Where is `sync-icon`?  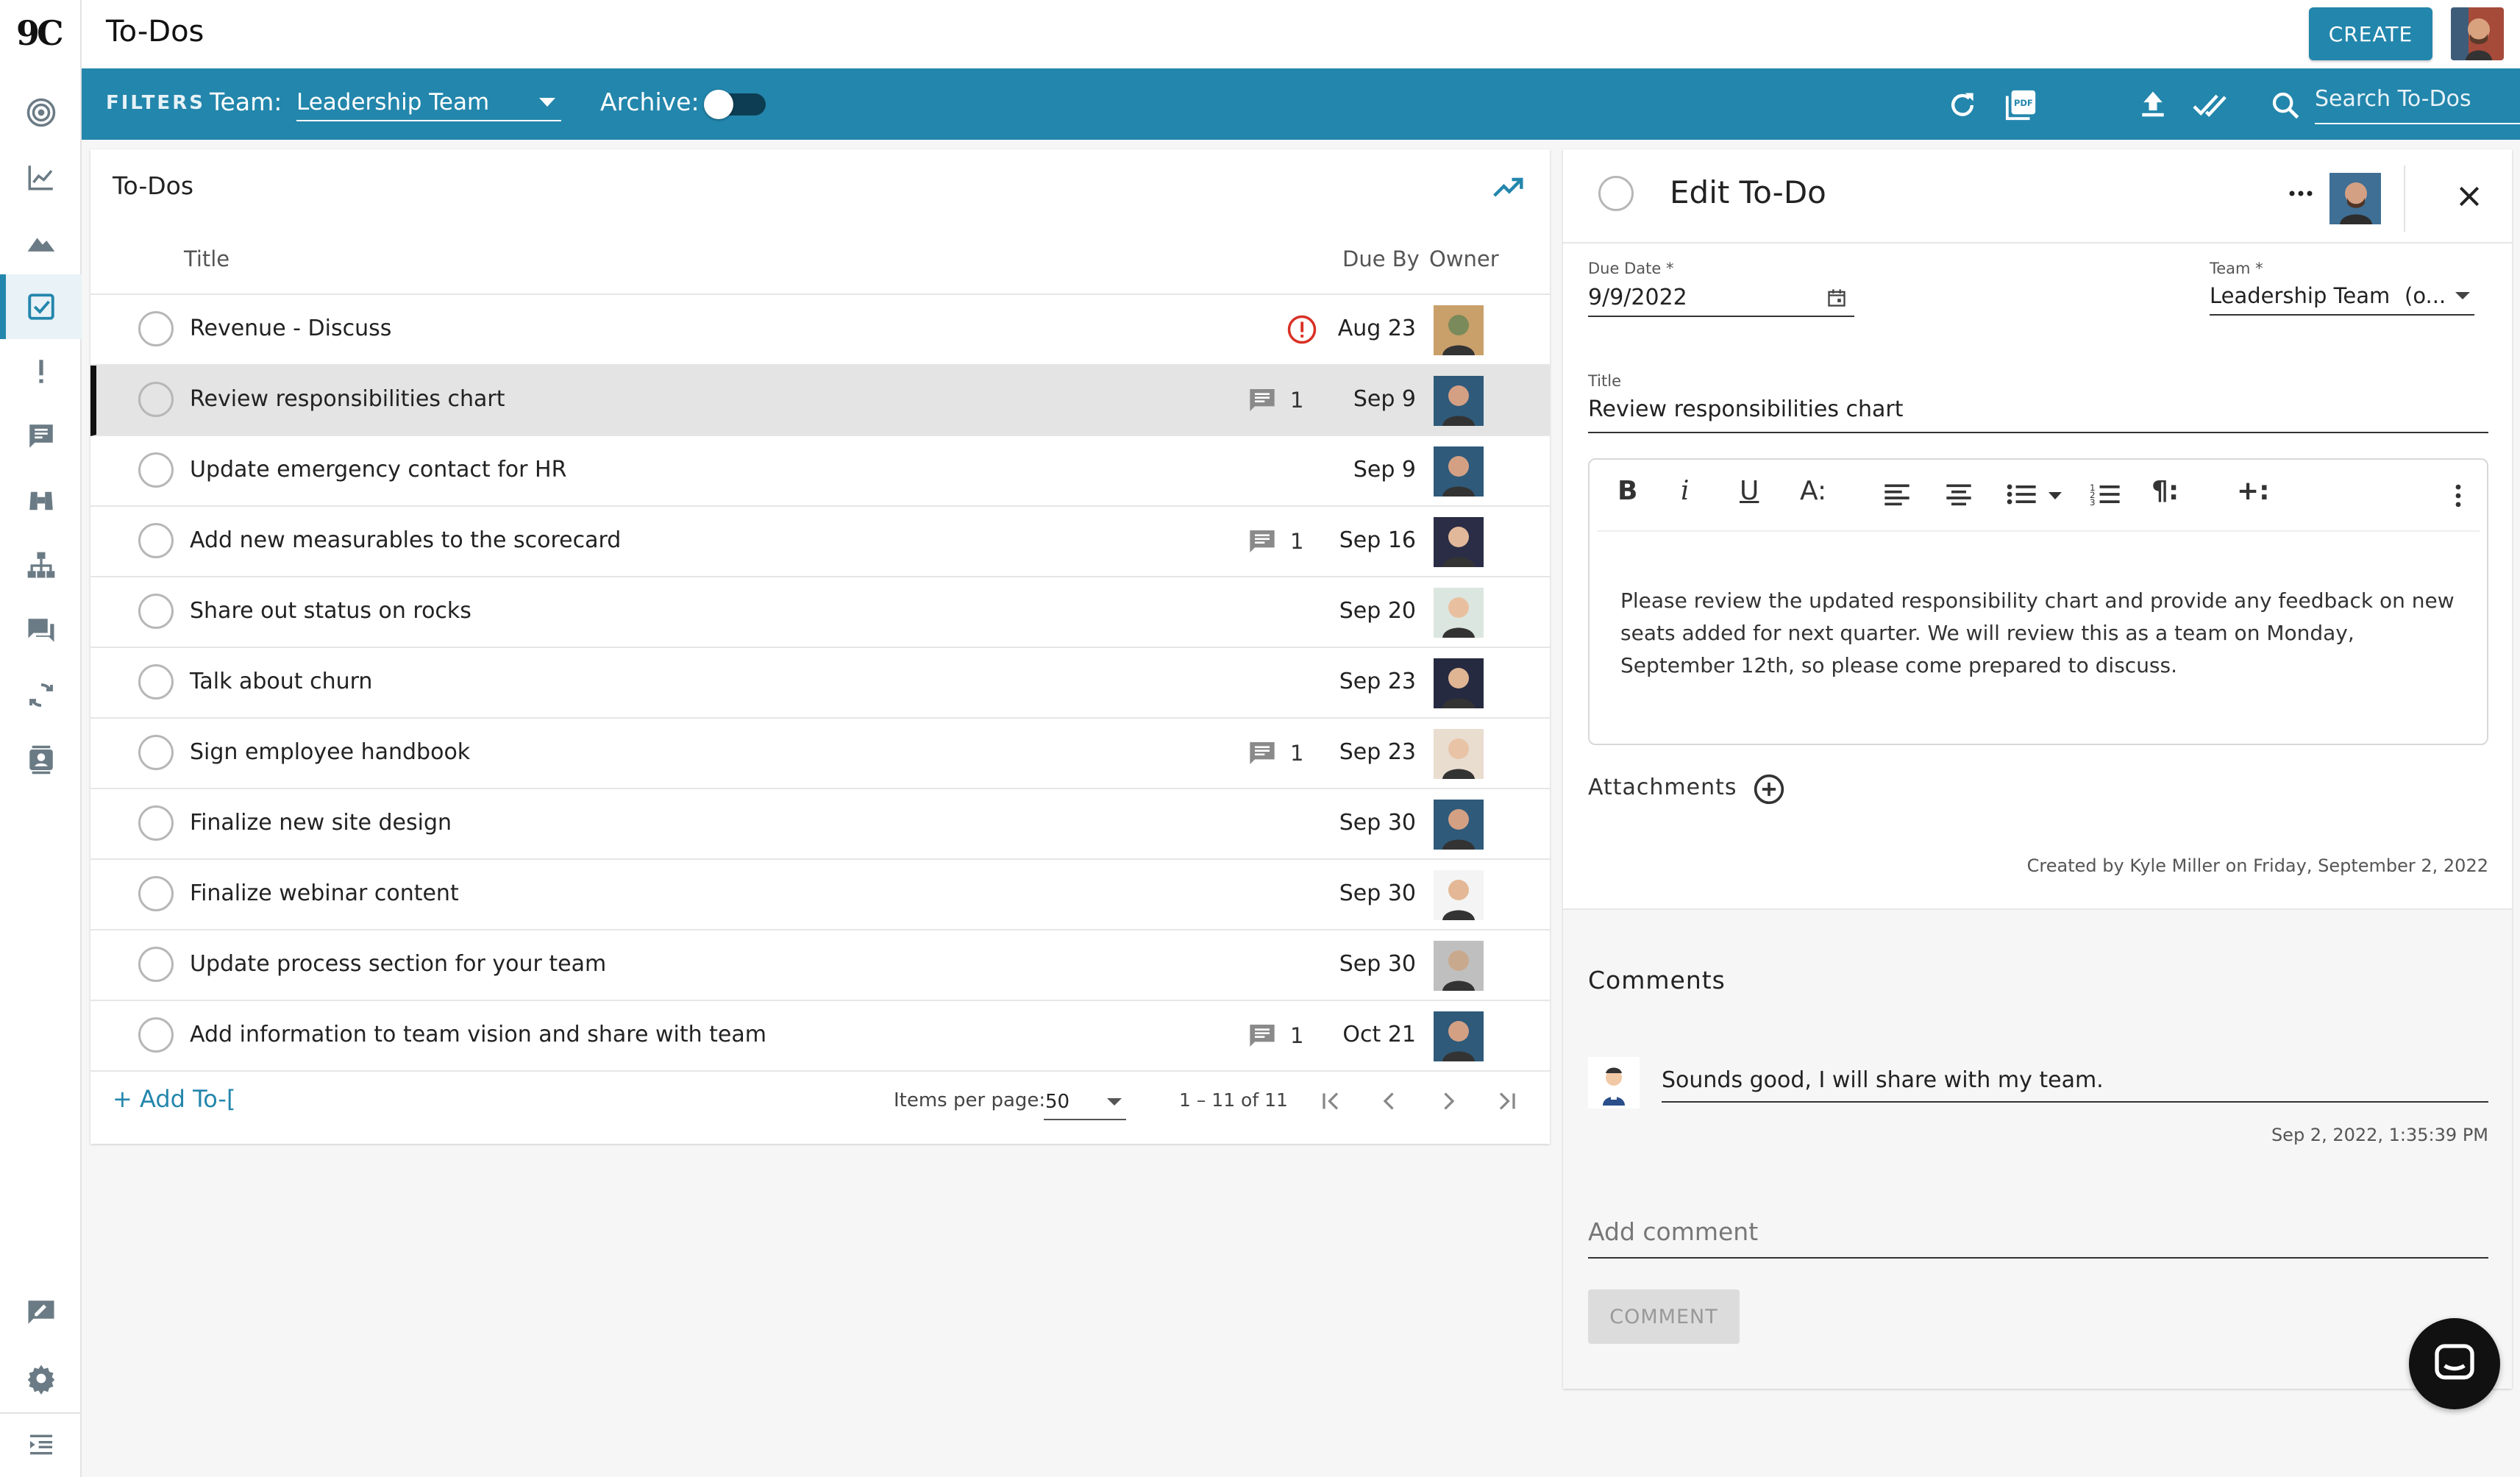 sync-icon is located at coordinates (41, 695).